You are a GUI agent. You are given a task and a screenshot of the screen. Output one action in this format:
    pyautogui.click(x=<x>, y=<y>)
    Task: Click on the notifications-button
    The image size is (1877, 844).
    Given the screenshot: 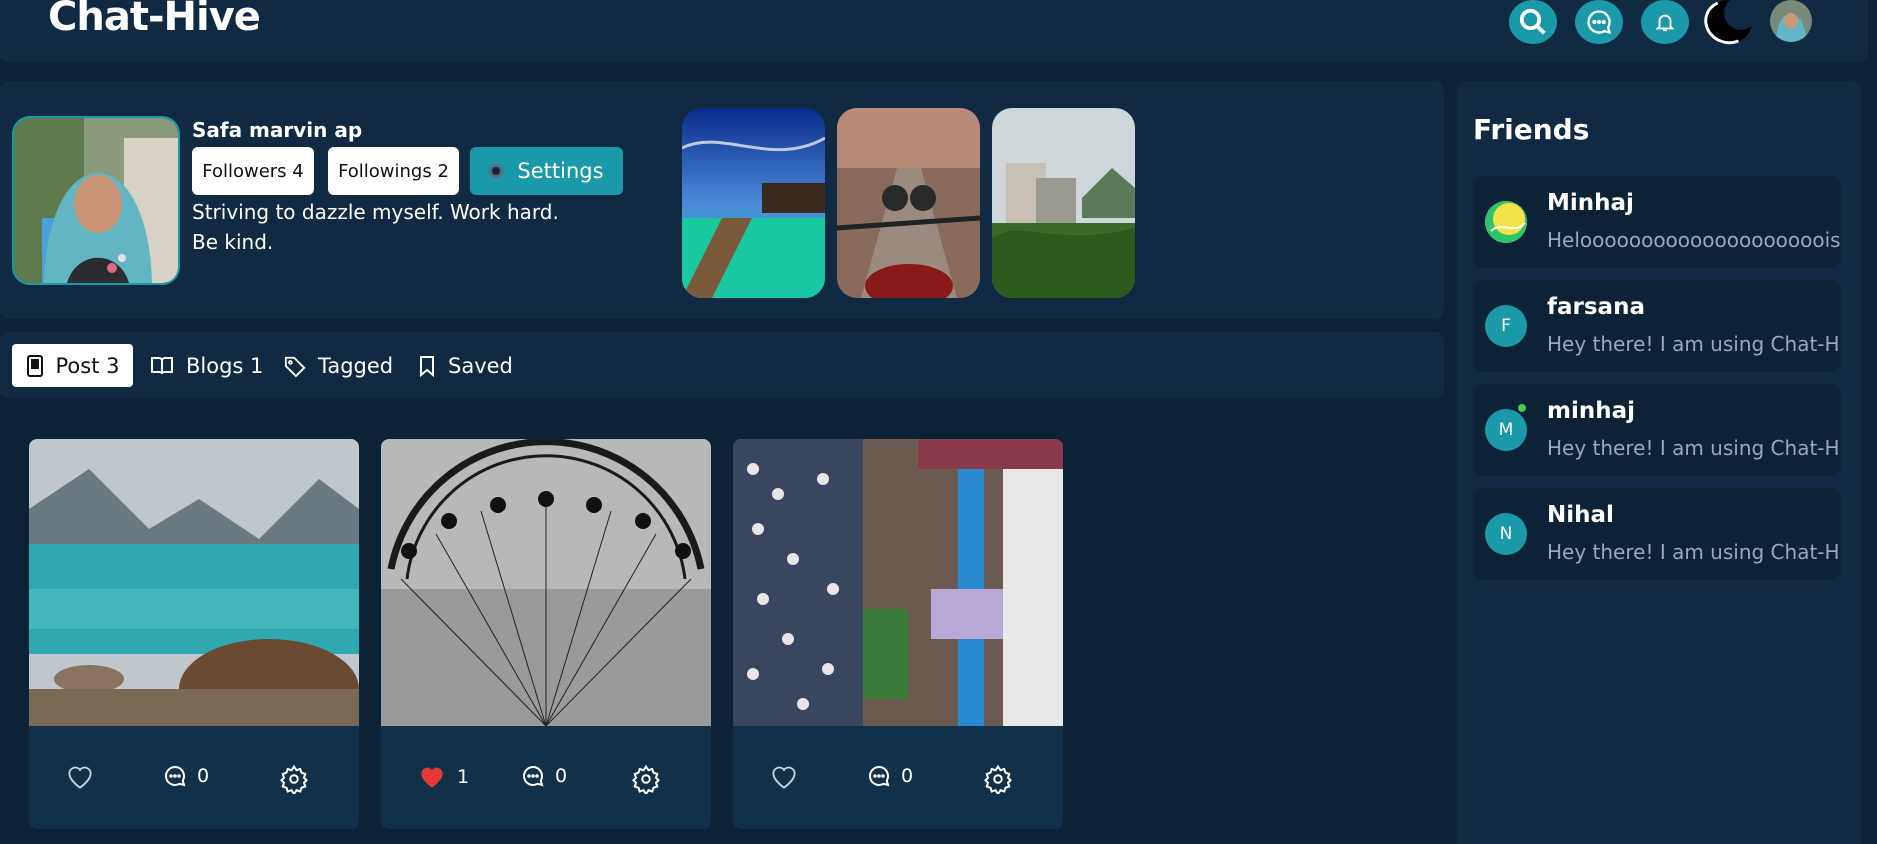 What is the action you would take?
    pyautogui.click(x=1665, y=22)
    